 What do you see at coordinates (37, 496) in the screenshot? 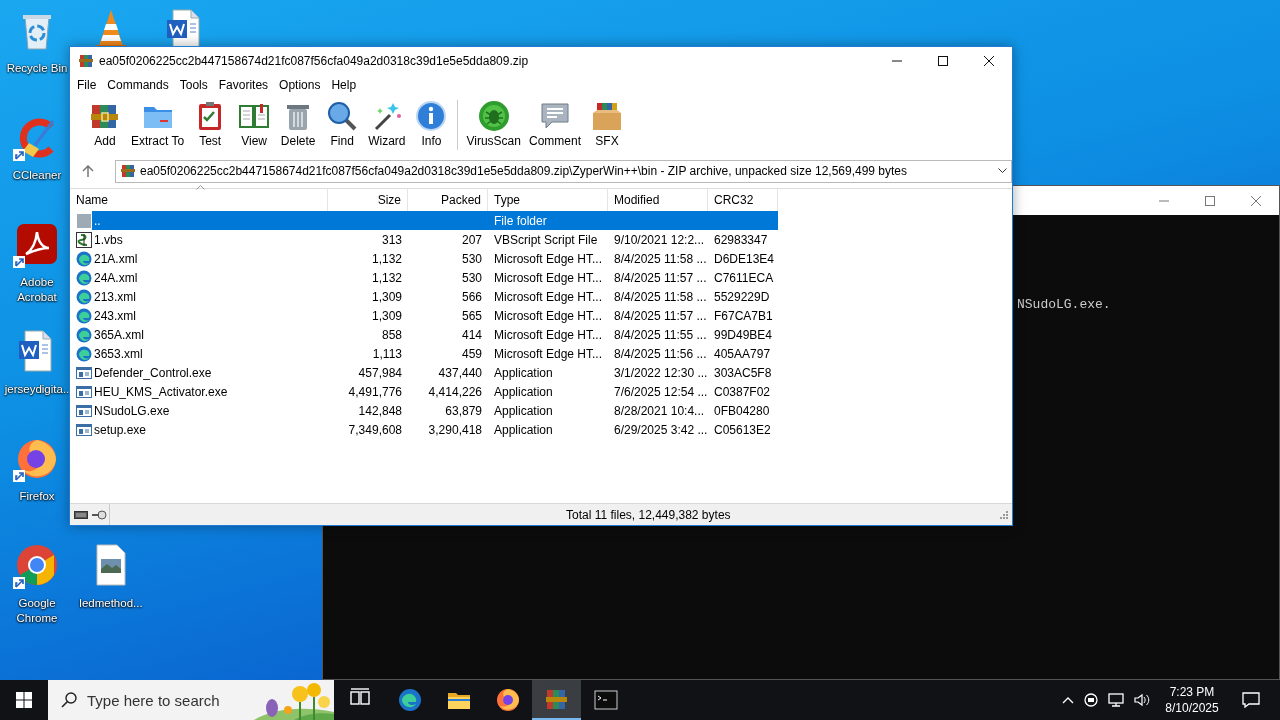
I see `desktop-icon-label: Firefox` at bounding box center [37, 496].